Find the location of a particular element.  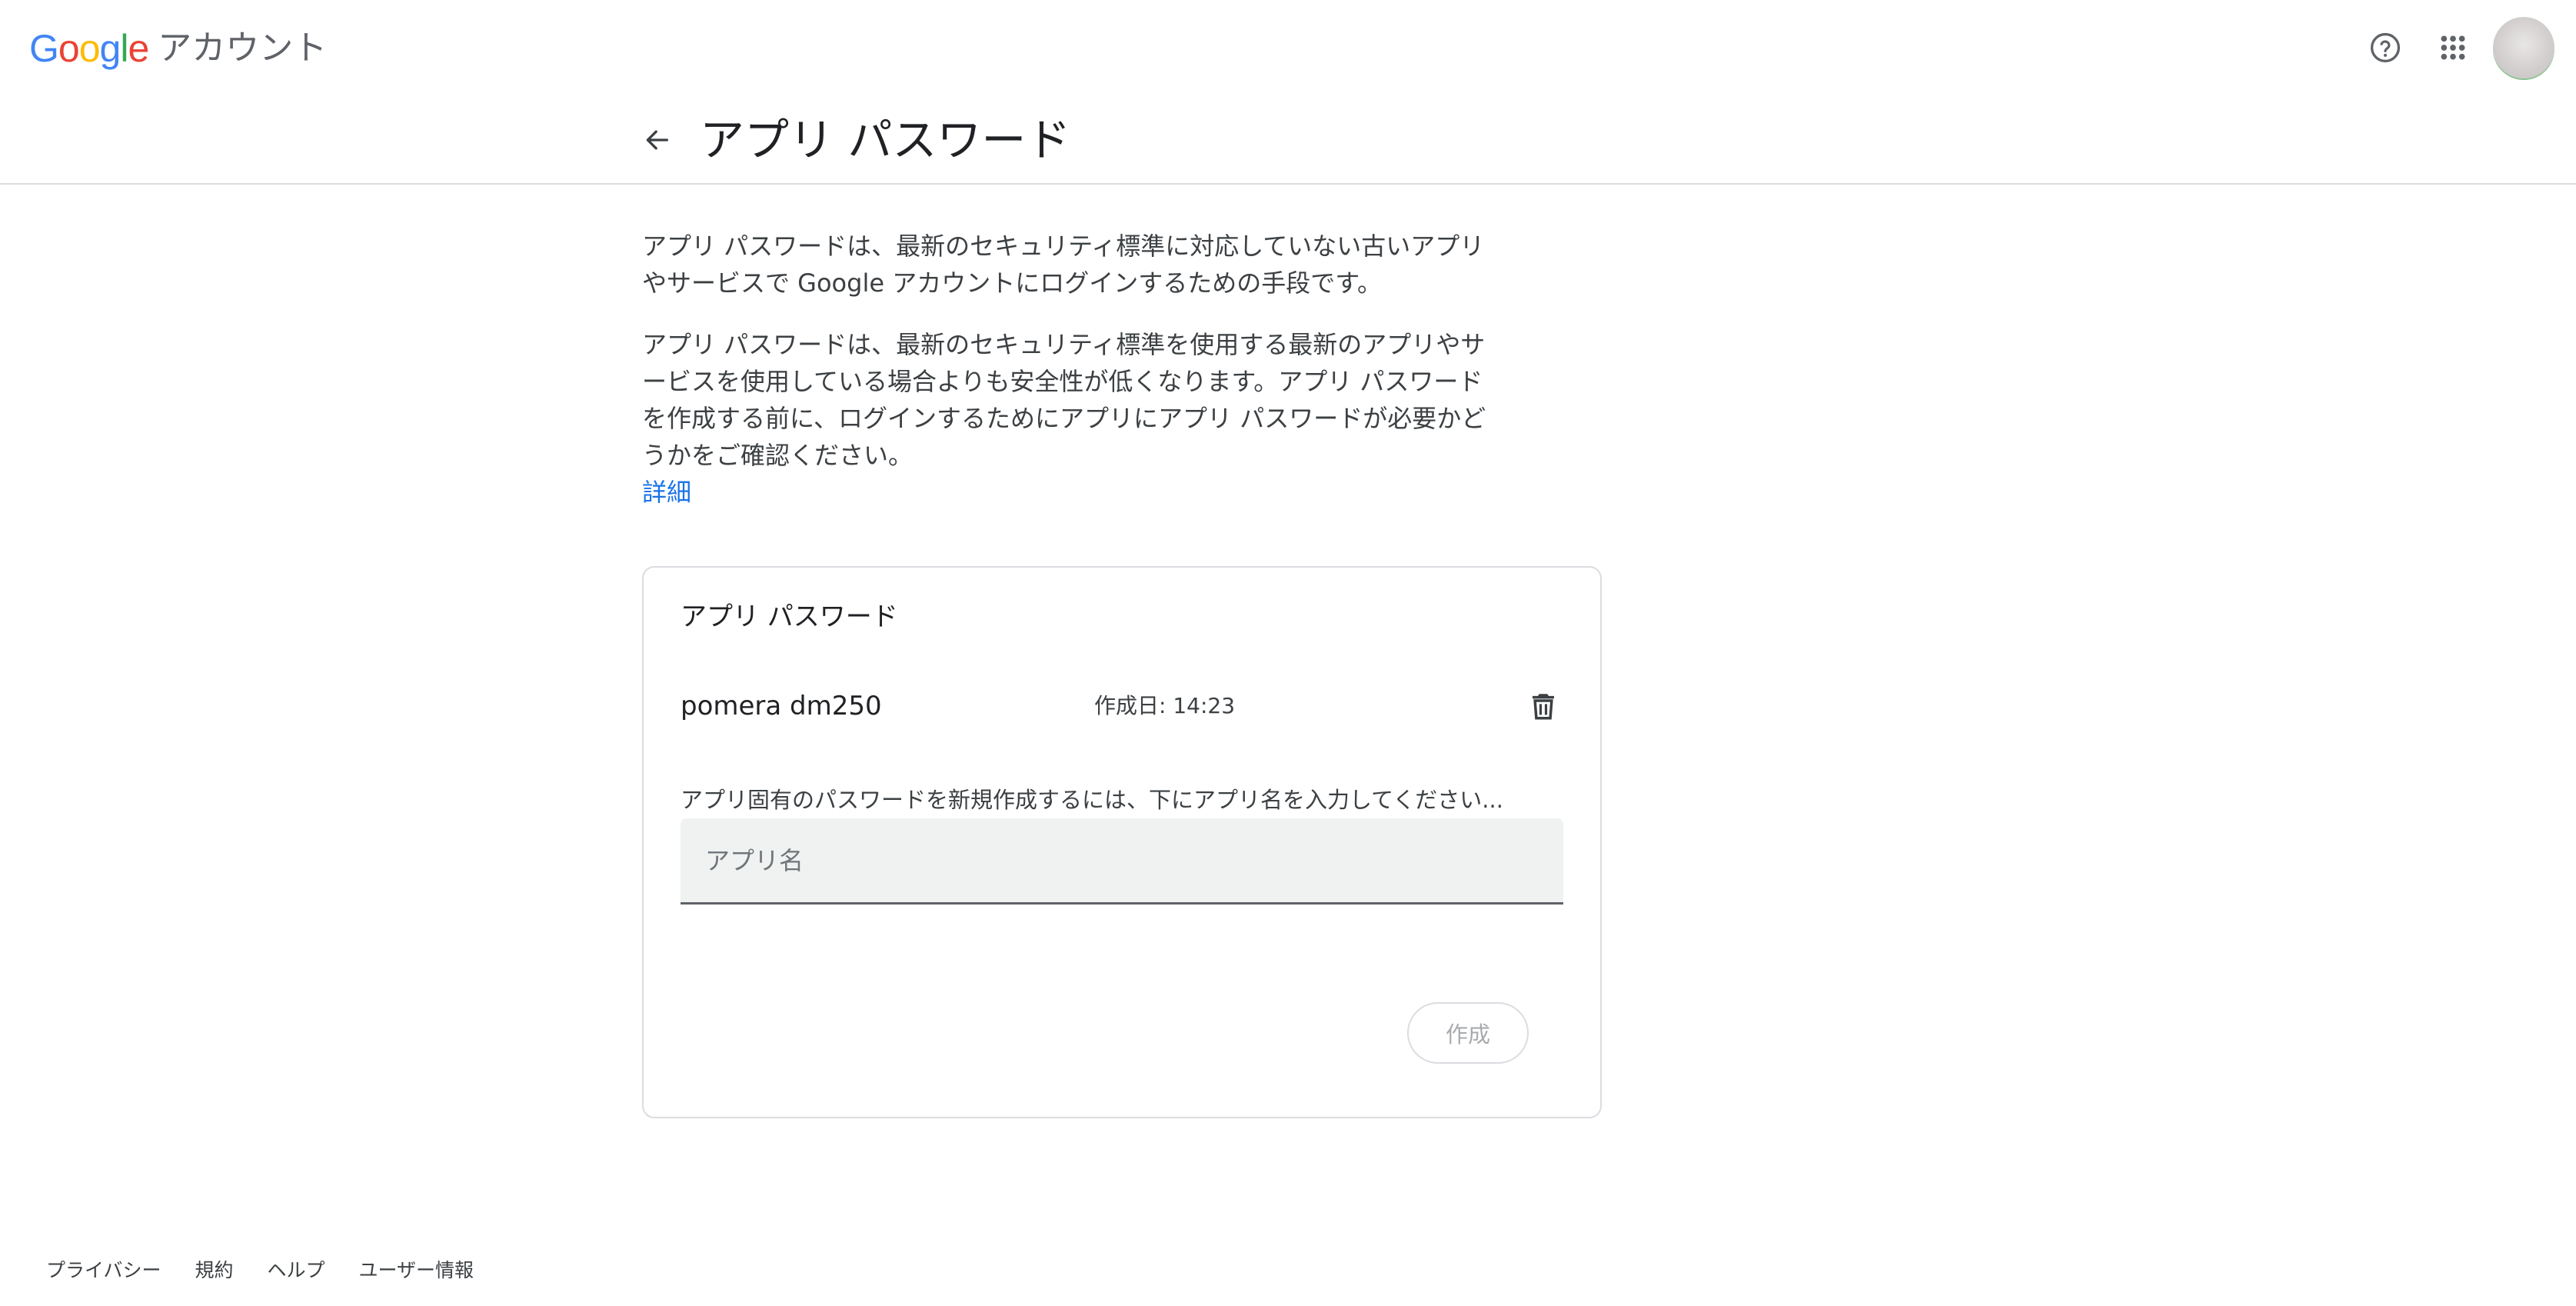

trash-icon is located at coordinates (1543, 707).